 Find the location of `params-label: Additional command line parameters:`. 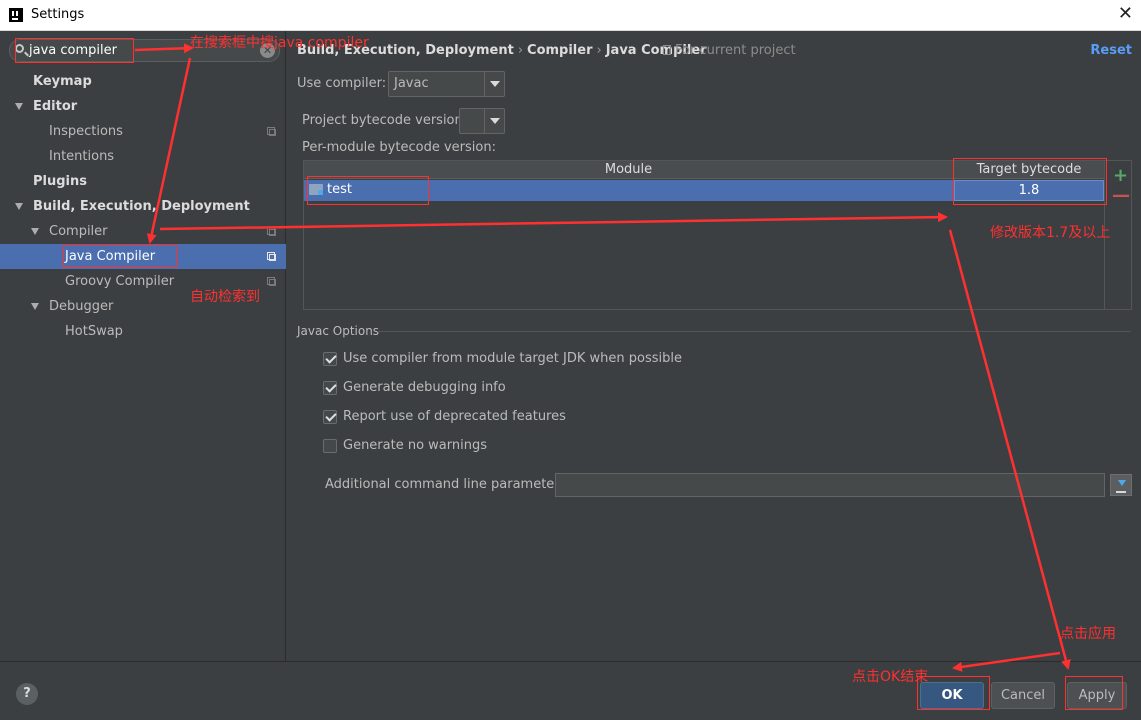

params-label: Additional command line parameters: is located at coordinates (448, 484).